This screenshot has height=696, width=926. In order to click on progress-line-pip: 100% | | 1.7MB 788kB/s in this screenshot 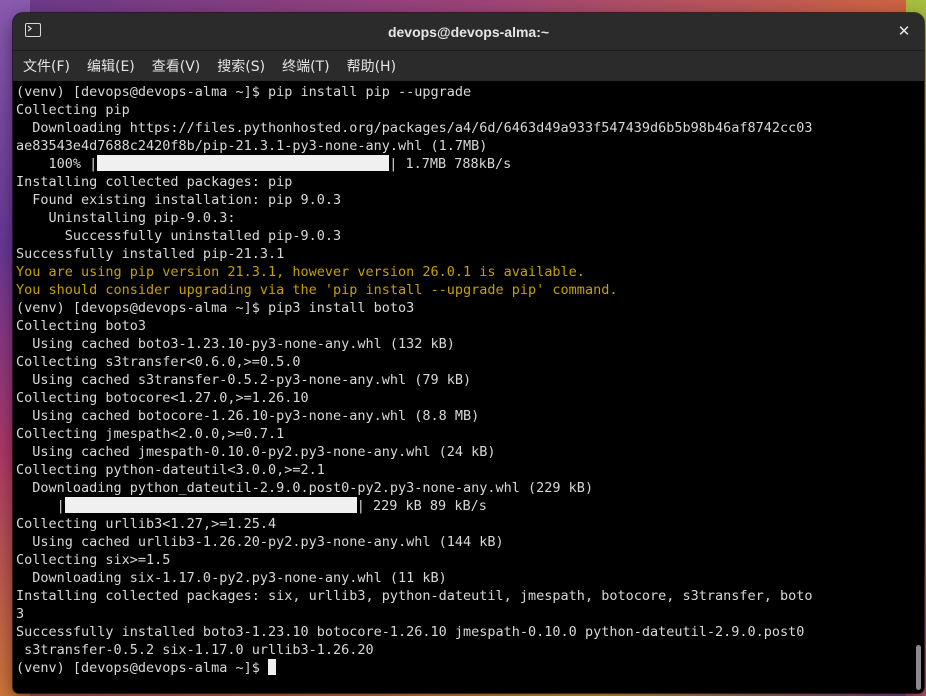, I will do `click(468, 164)`.